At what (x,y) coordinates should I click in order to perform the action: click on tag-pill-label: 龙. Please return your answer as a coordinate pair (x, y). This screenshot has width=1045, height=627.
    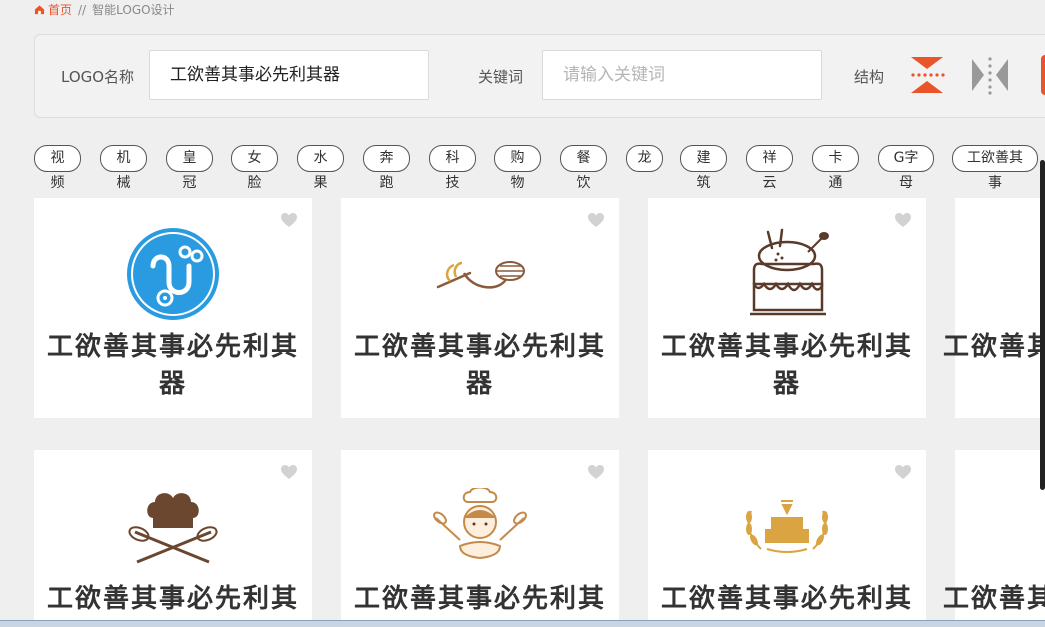
    Looking at the image, I should click on (644, 158).